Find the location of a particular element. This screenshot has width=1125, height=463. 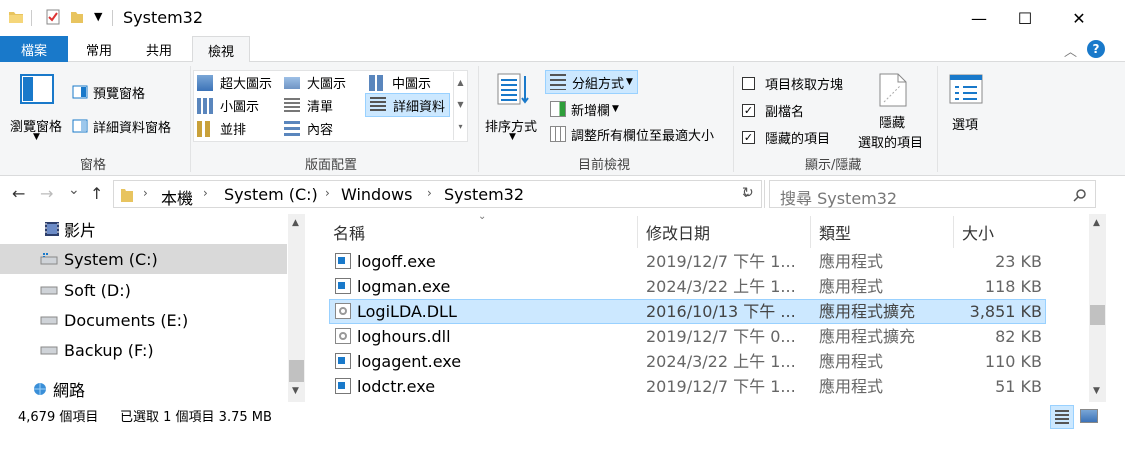

item-check-boxes-toggle: 項目核取方塊 is located at coordinates (792, 83).